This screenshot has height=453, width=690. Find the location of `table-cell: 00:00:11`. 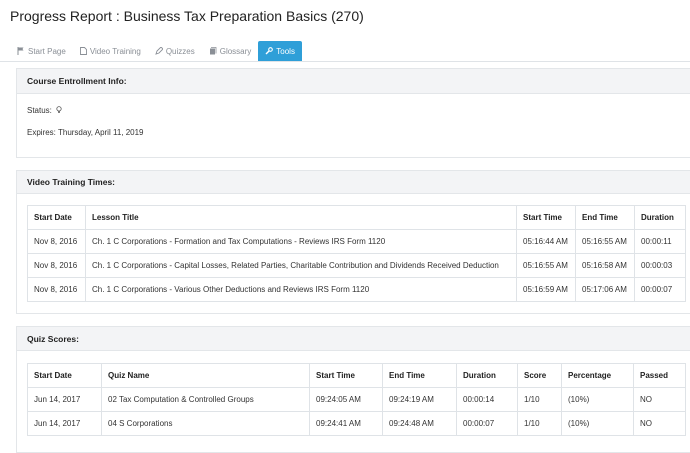

table-cell: 00:00:11 is located at coordinates (660, 241).